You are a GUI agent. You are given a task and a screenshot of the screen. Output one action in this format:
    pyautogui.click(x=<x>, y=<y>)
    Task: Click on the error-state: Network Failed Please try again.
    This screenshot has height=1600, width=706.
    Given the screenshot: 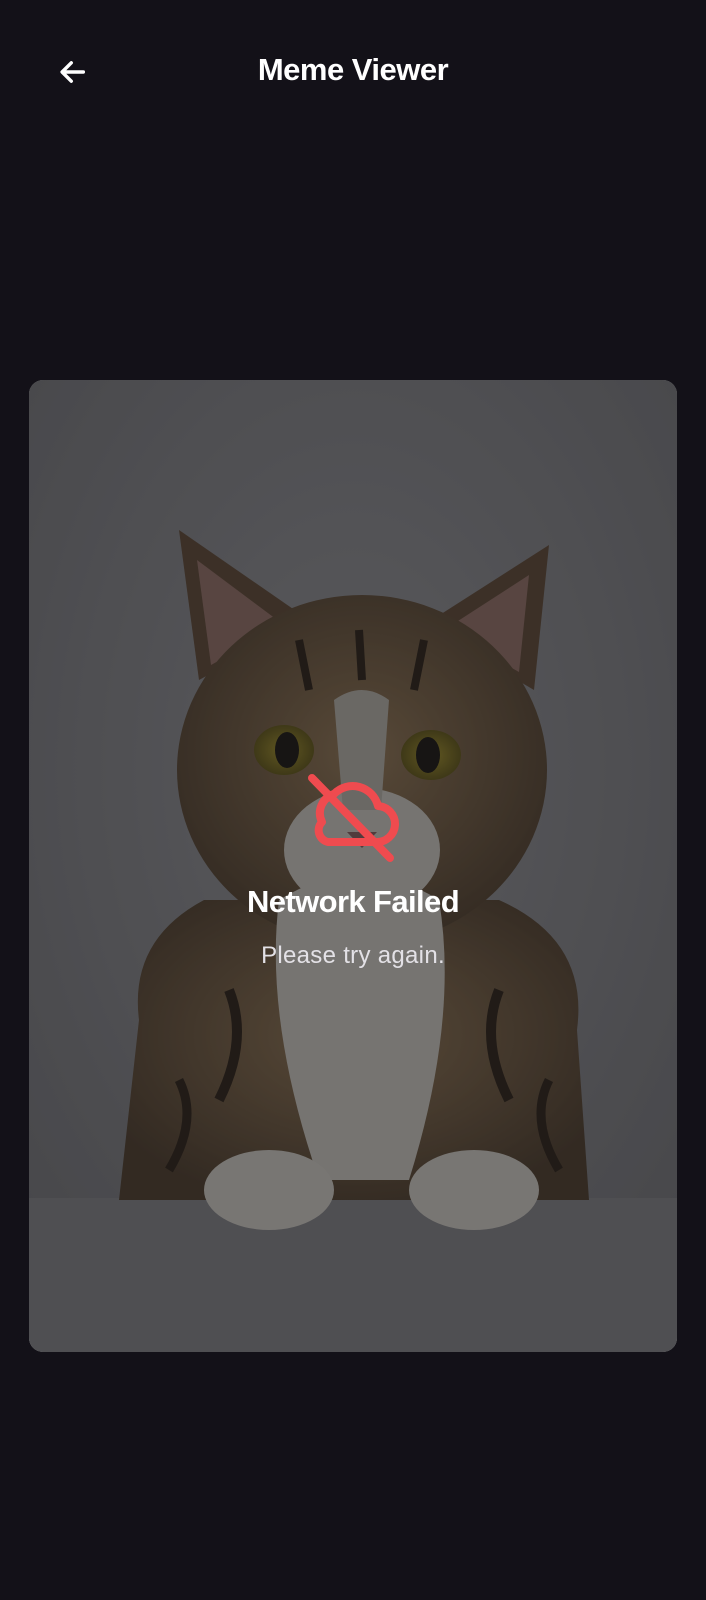 What is the action you would take?
    pyautogui.click(x=353, y=869)
    